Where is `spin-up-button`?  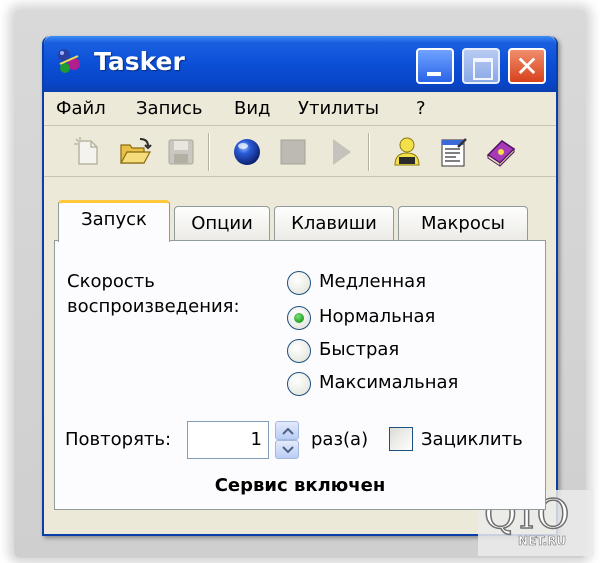 spin-up-button is located at coordinates (287, 430).